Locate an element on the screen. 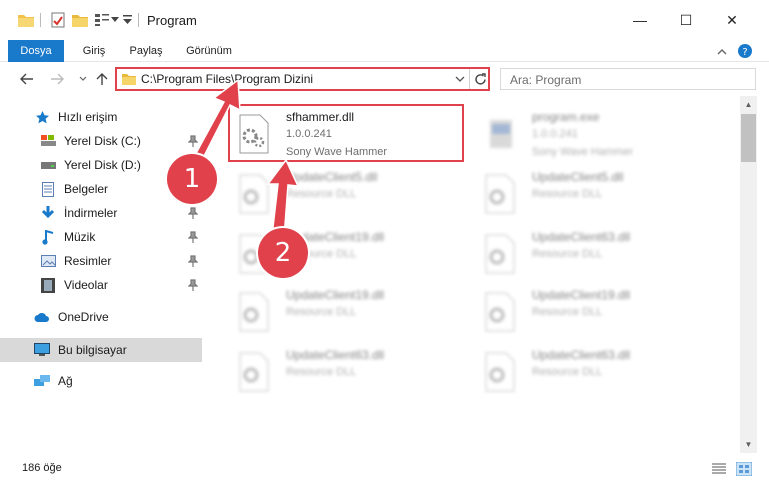 The height and width of the screenshot is (497, 769). address-path: C:\Program Files\Program Dizini is located at coordinates (227, 79).